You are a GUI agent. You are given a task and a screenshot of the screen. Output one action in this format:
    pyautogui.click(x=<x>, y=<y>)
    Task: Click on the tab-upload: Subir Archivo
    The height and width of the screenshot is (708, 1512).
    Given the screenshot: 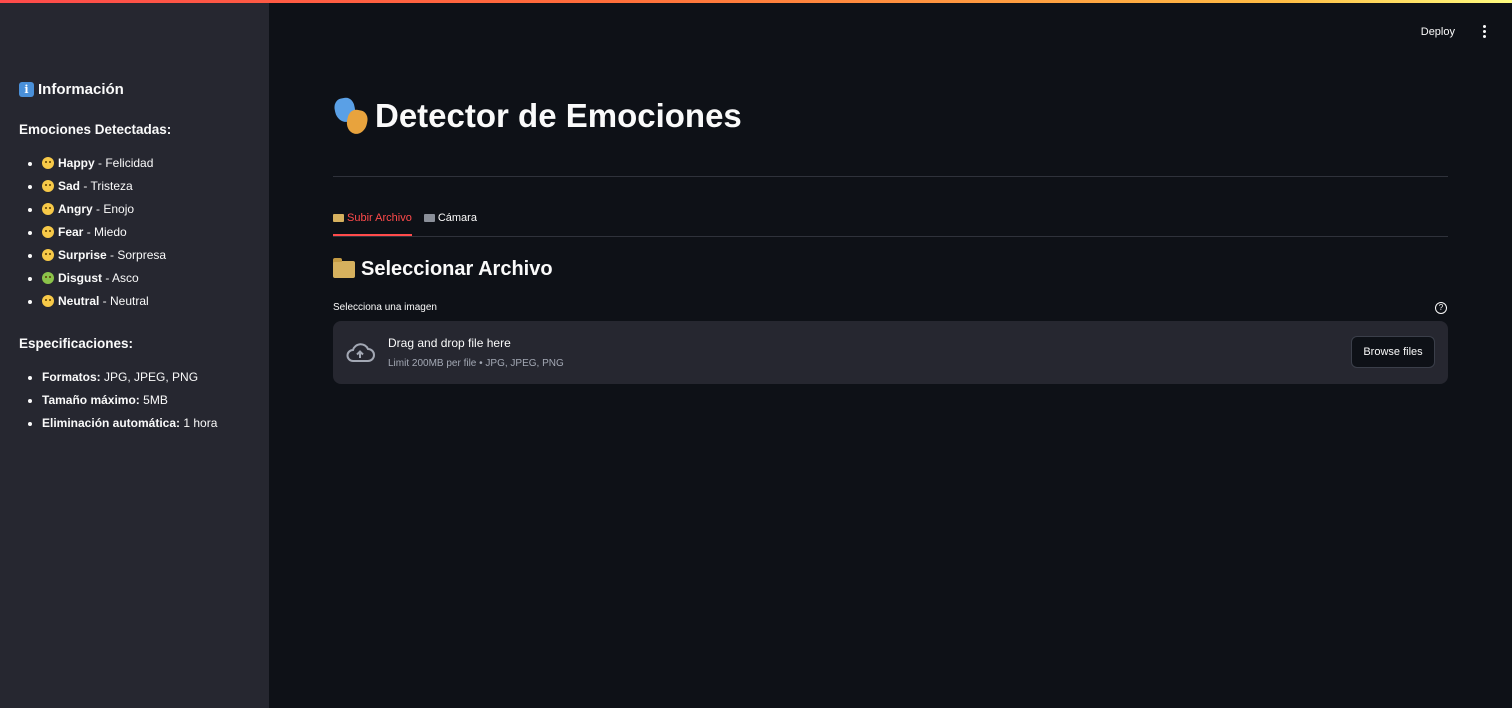 What is the action you would take?
    pyautogui.click(x=372, y=220)
    